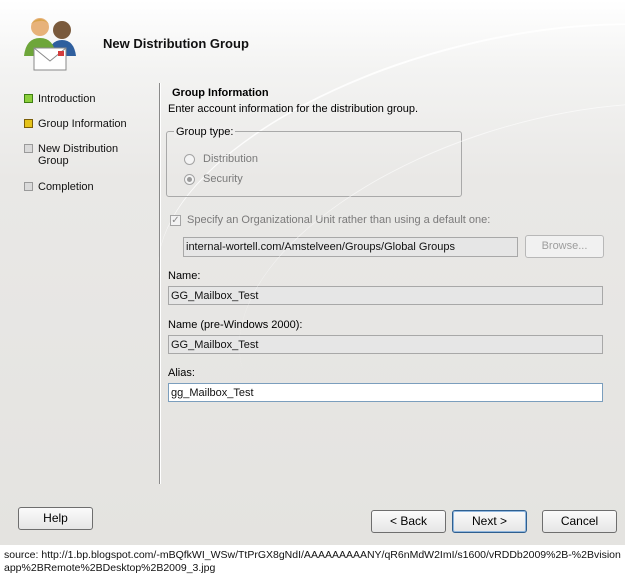 This screenshot has width=625, height=583. What do you see at coordinates (235, 325) in the screenshot?
I see `prewin-name-label: Name (pre-Windows 2000):` at bounding box center [235, 325].